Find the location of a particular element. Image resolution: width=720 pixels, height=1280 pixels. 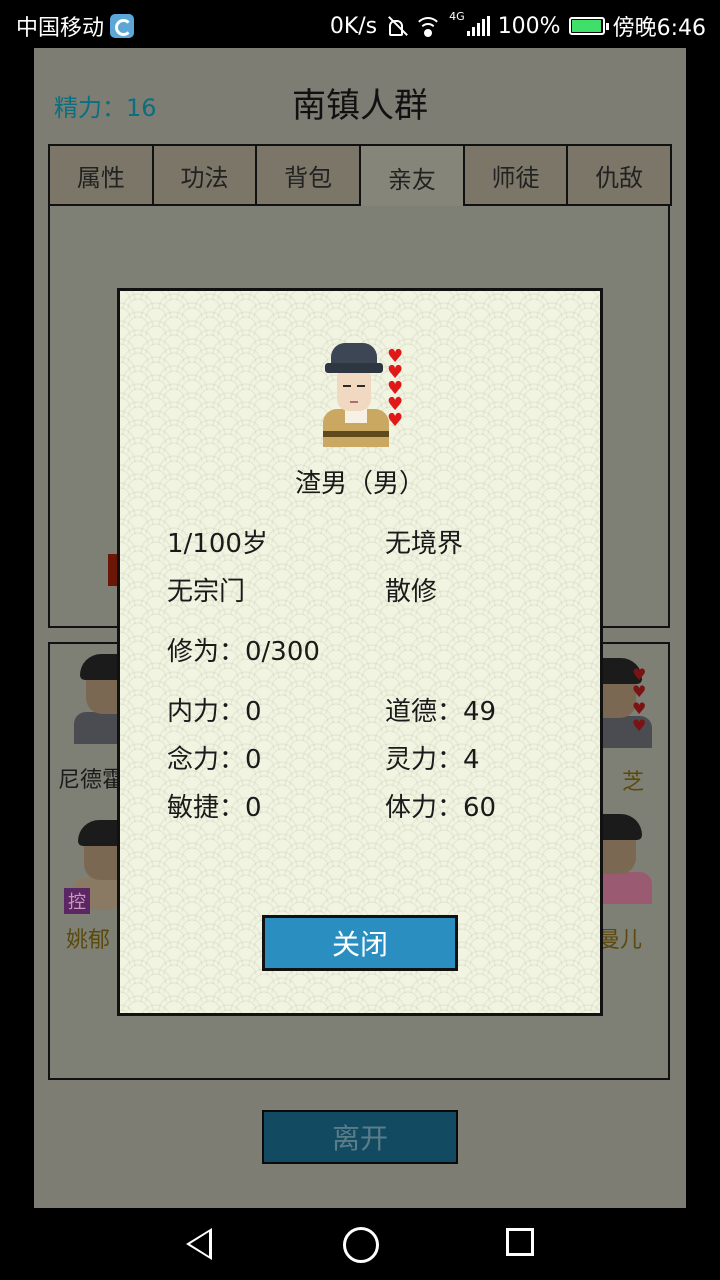

character-name: 渣男（男） is located at coordinates (359, 484).